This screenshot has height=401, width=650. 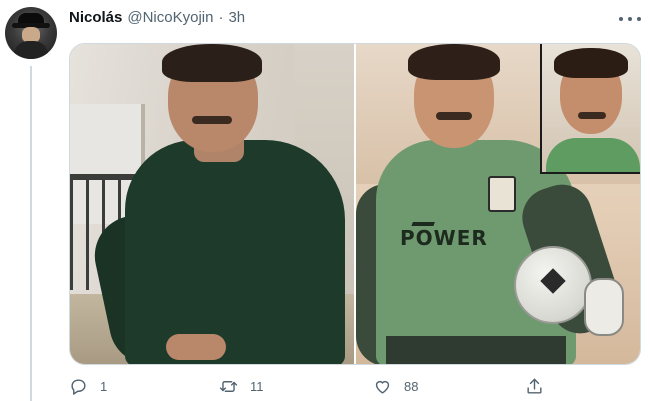 I want to click on retweet-count: 11, so click(x=257, y=386).